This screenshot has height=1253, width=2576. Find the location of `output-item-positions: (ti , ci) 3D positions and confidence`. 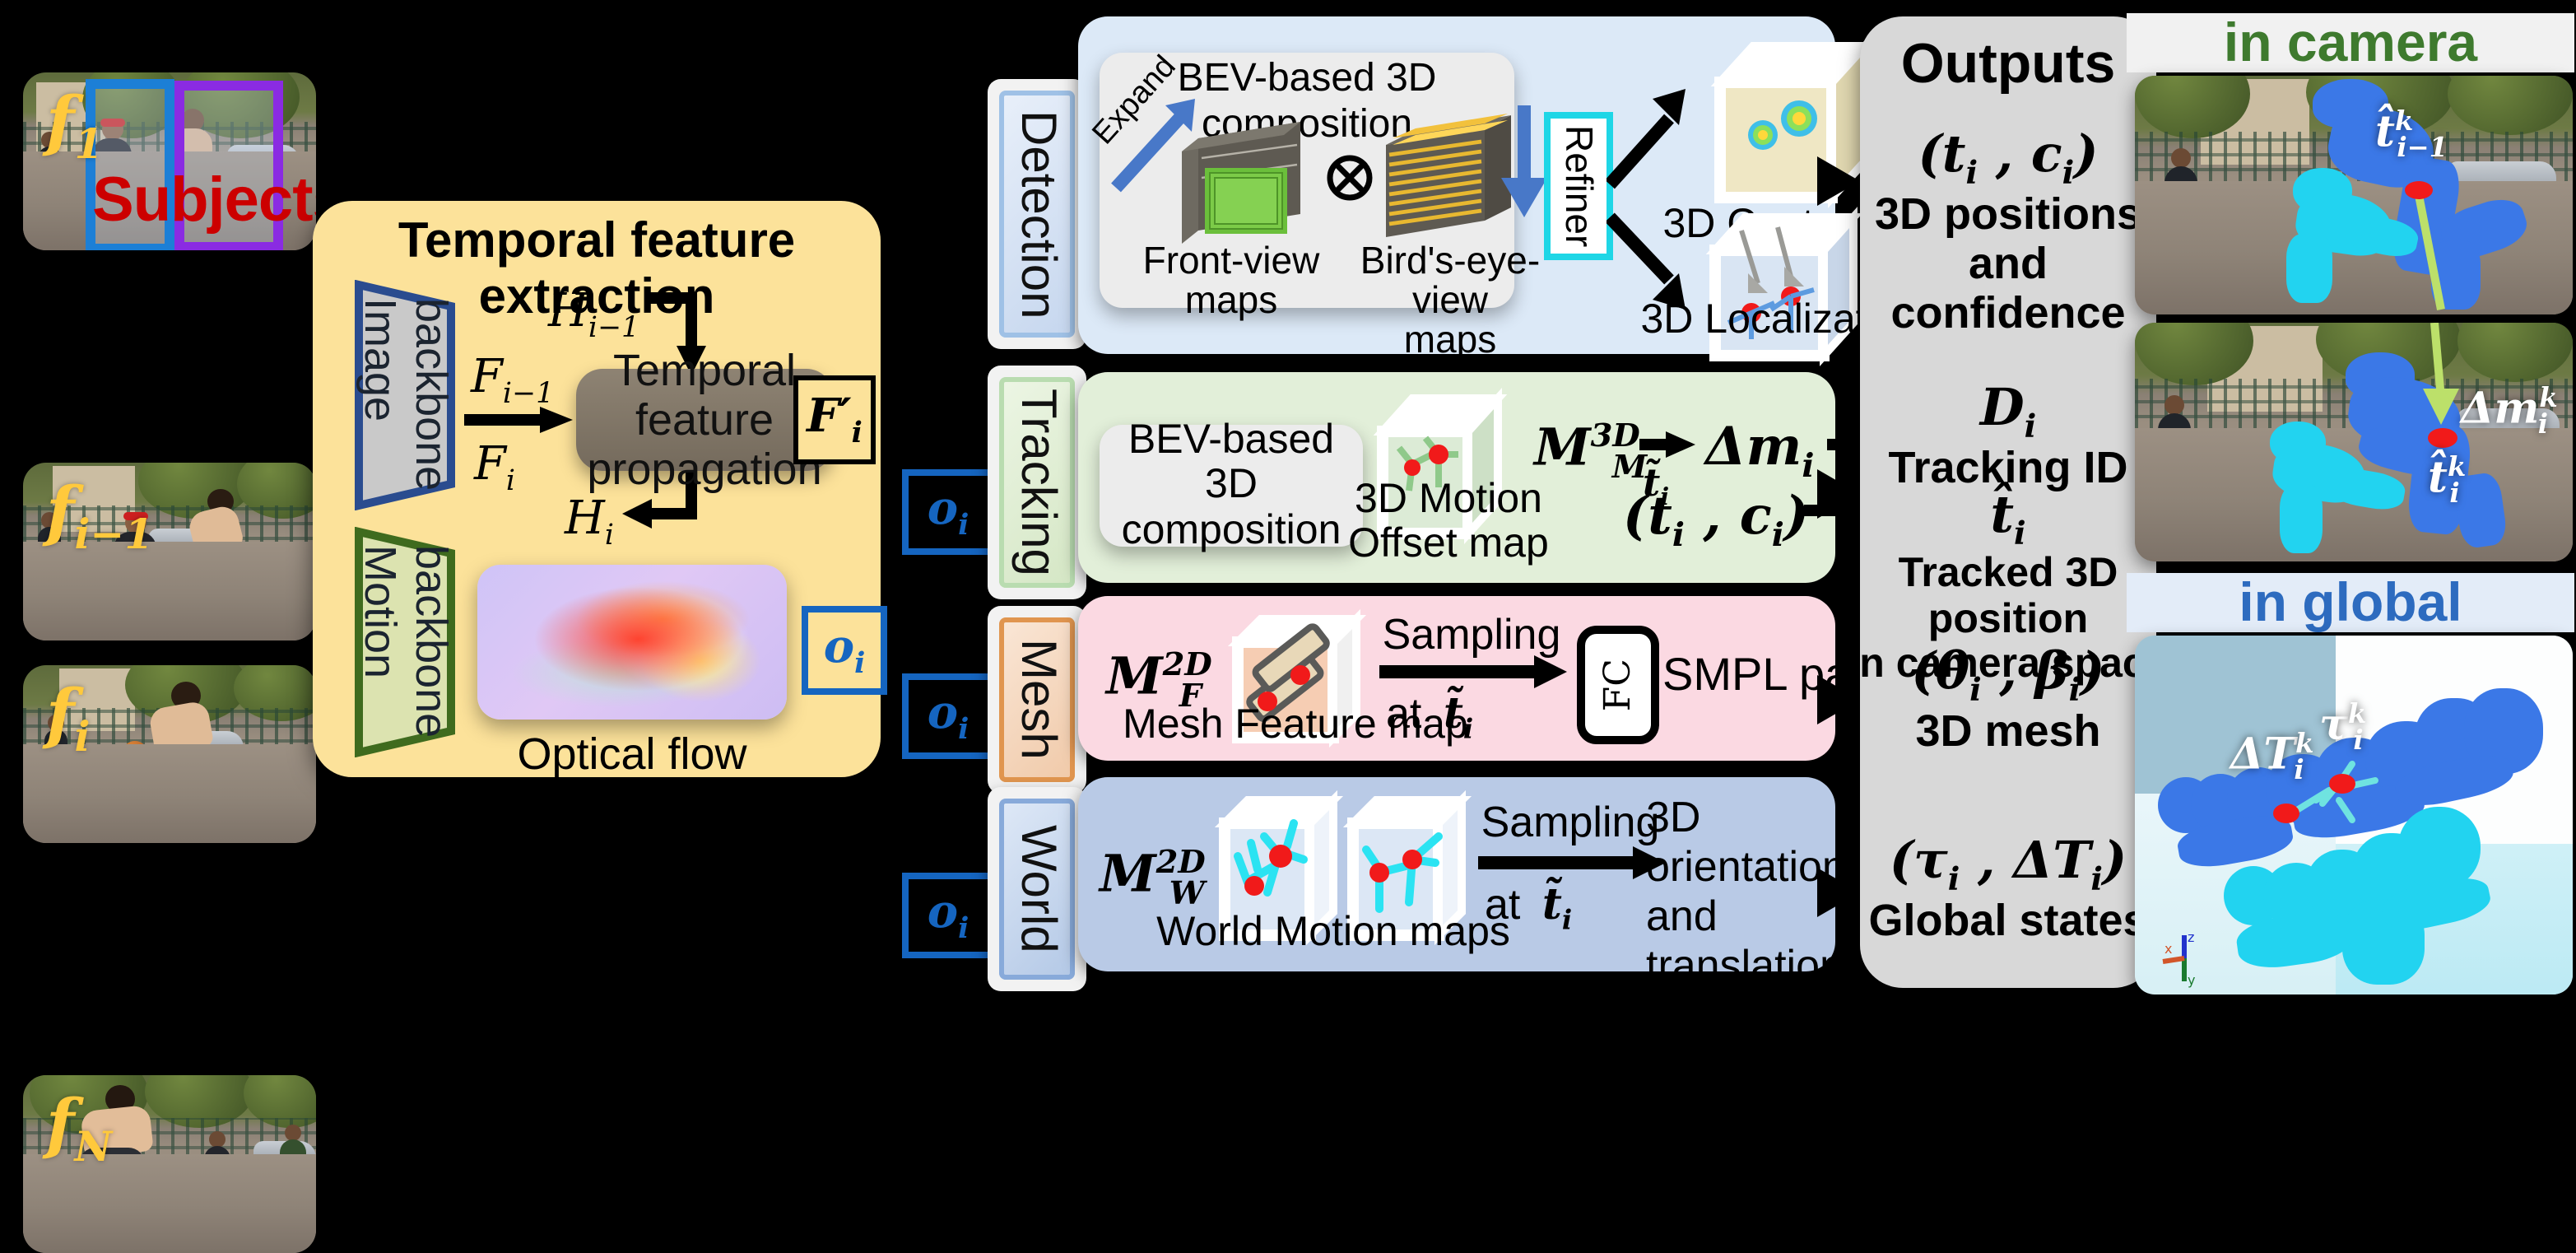

output-item-positions: (ti , ci) 3D positions and confidence is located at coordinates (2008, 231).